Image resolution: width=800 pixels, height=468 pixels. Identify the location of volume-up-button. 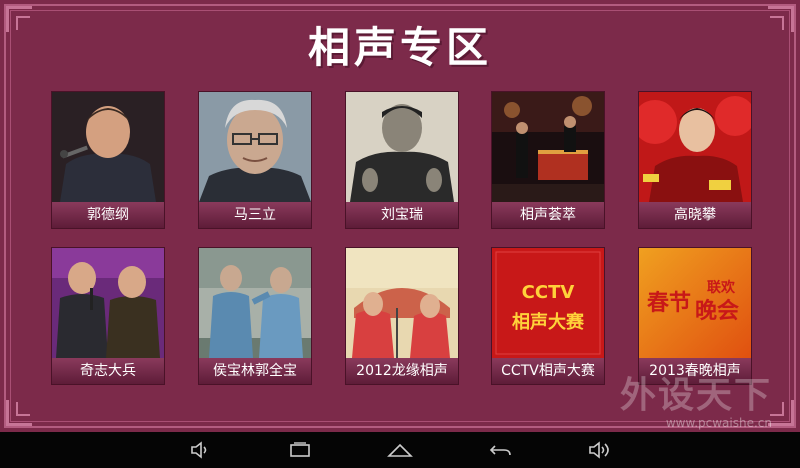
(600, 450).